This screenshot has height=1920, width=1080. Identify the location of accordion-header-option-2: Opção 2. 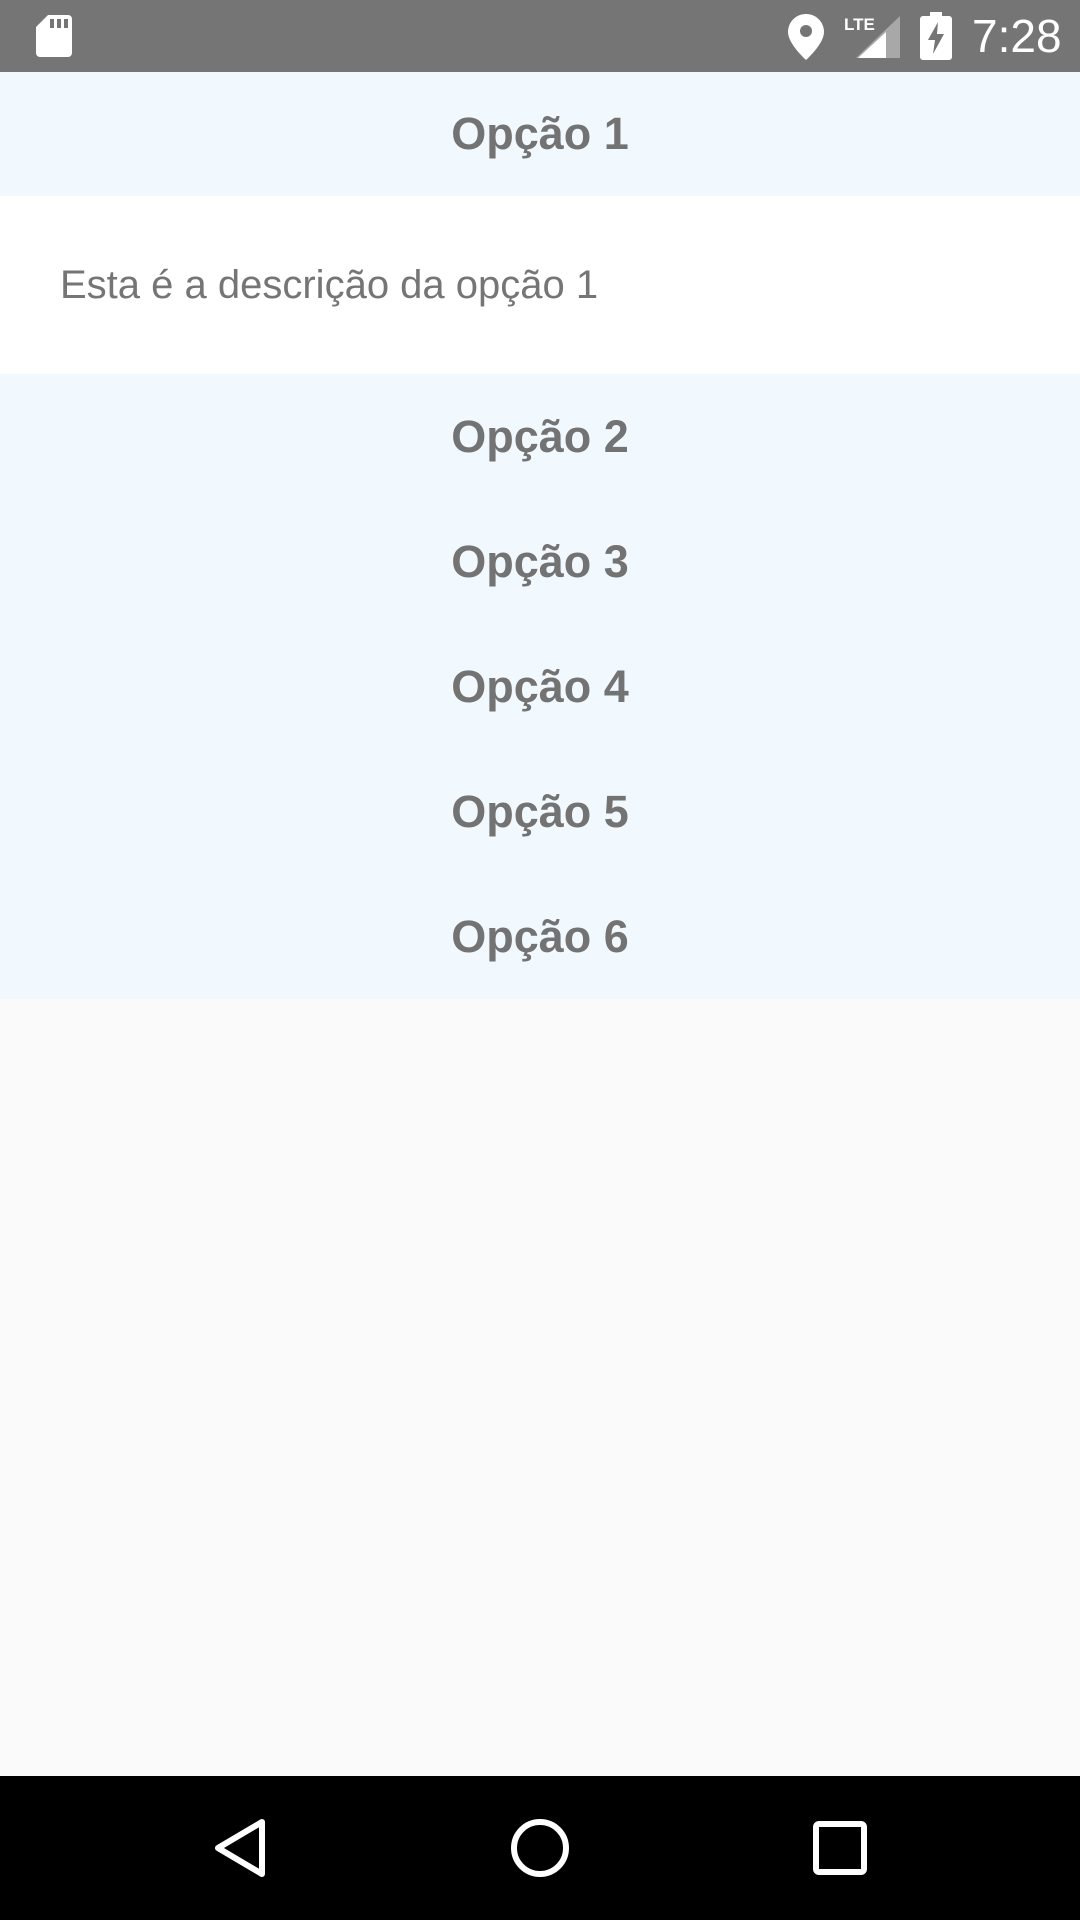
(540, 436).